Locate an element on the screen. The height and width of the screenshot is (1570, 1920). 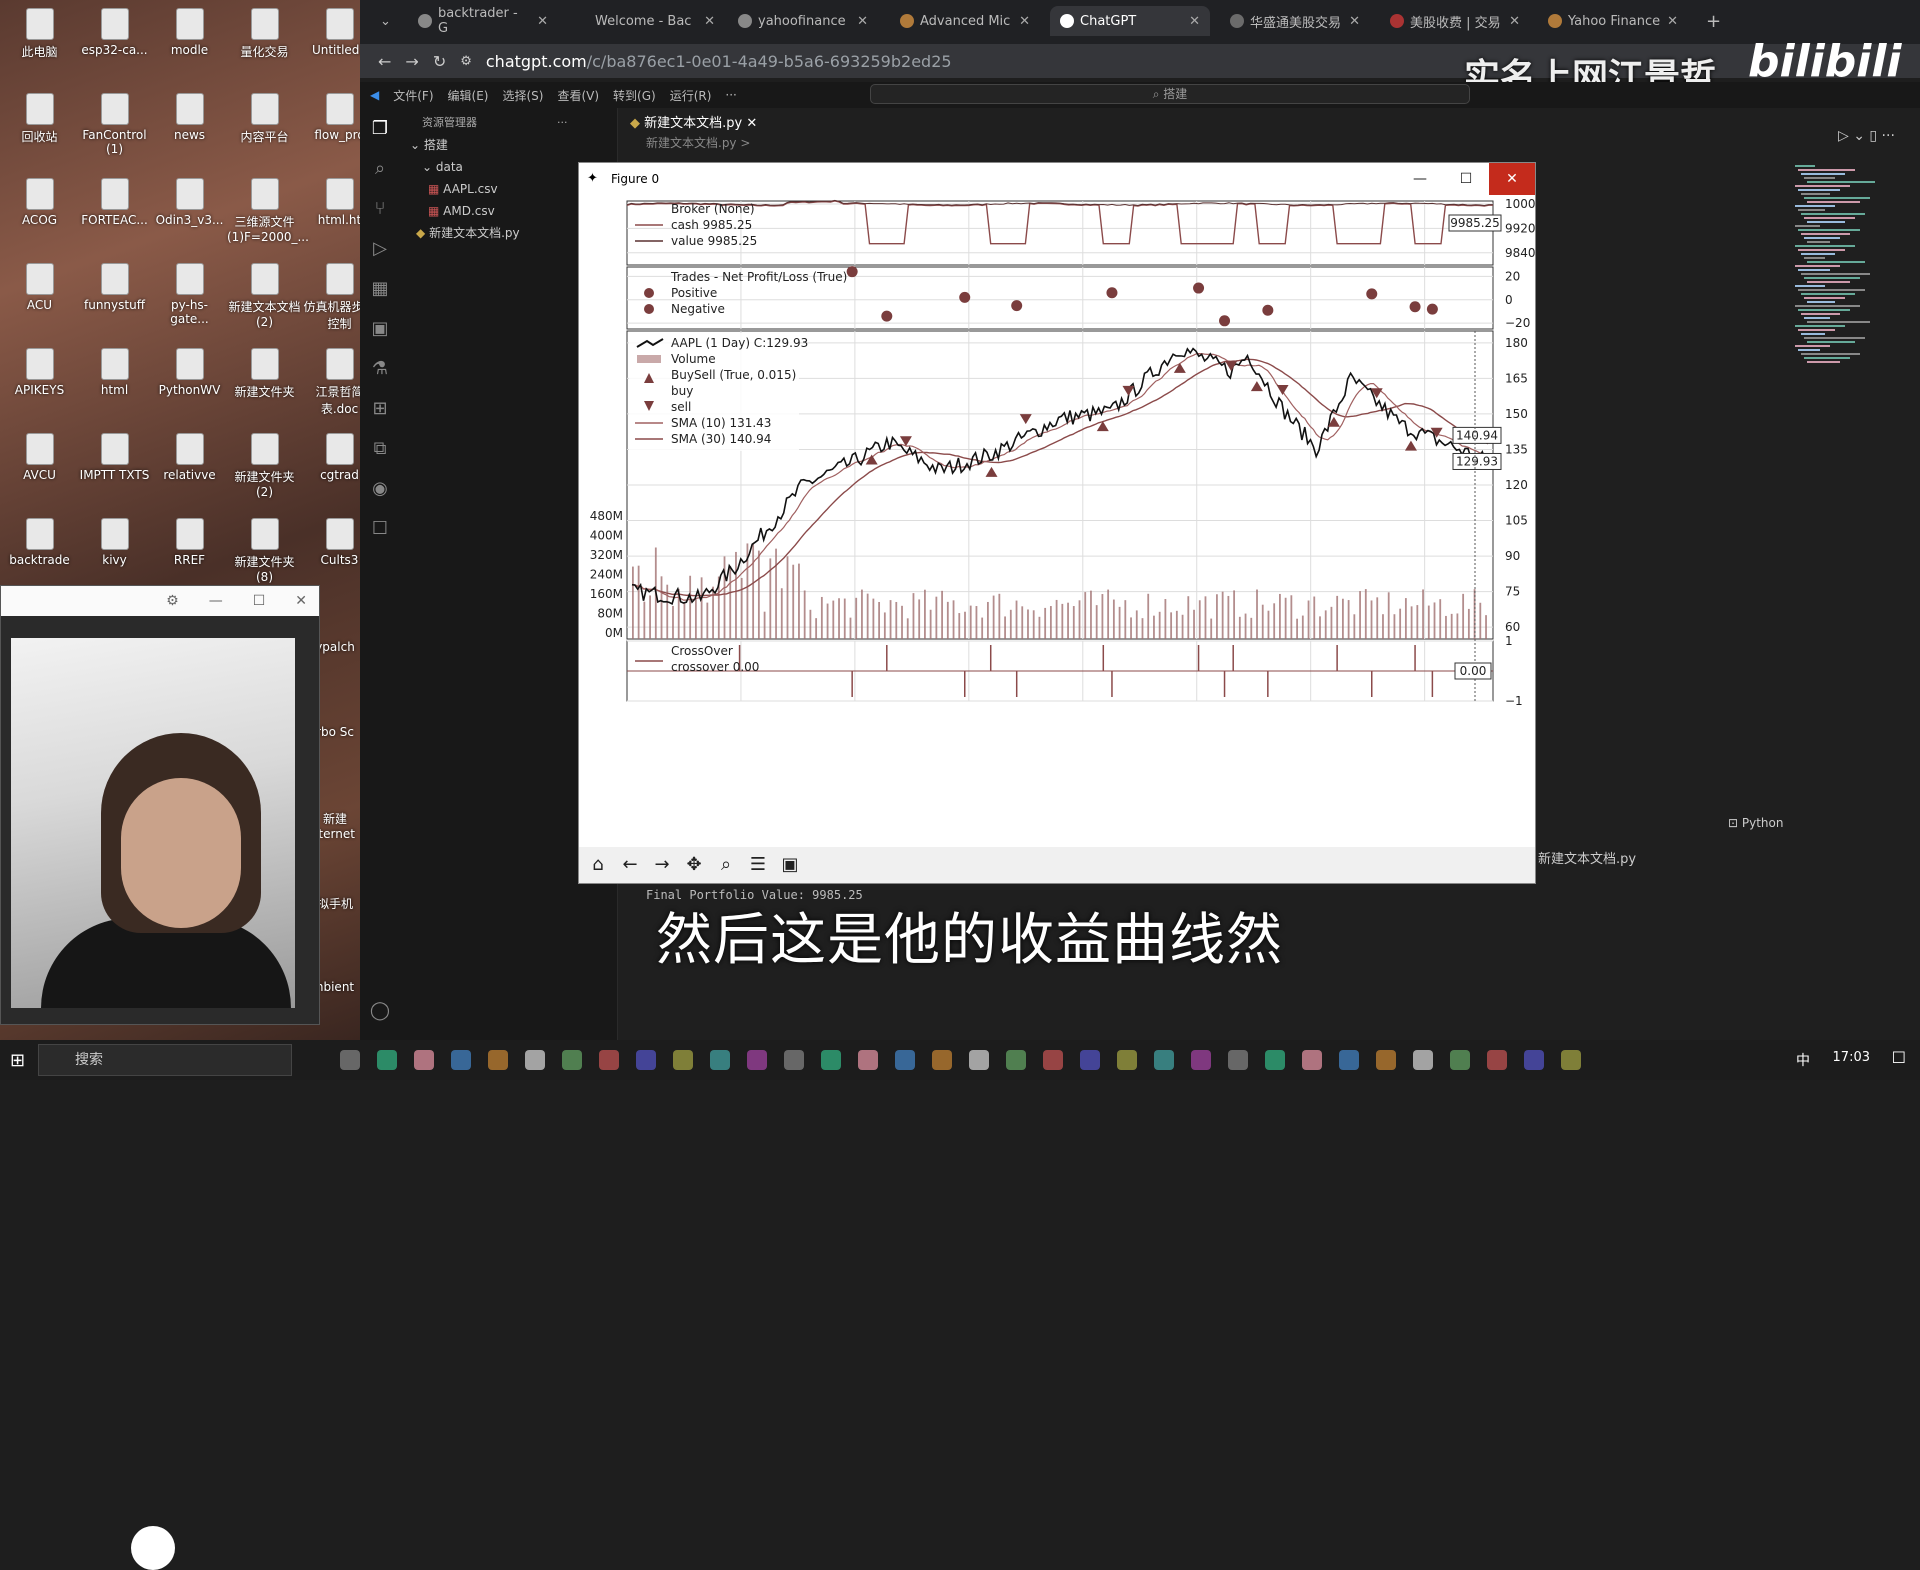
taskbar-clock: 17:03 is located at coordinates (1851, 1057).